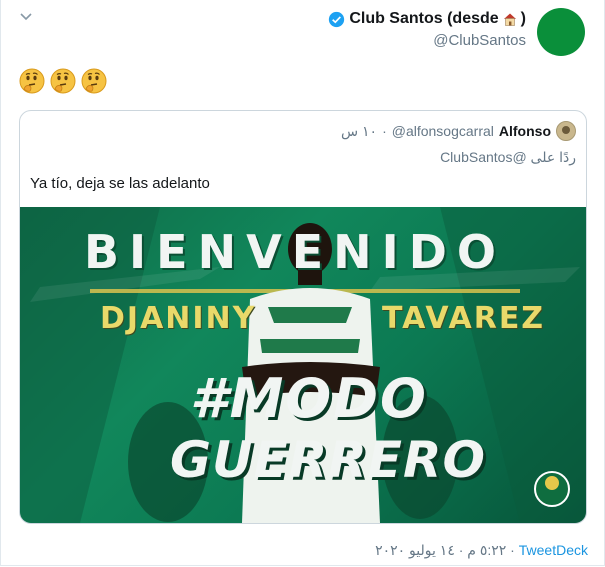  I want to click on tweet-timestamp: ٥:٢٢ م · ١٤ يوليو ٢٠٢٠, so click(440, 550).